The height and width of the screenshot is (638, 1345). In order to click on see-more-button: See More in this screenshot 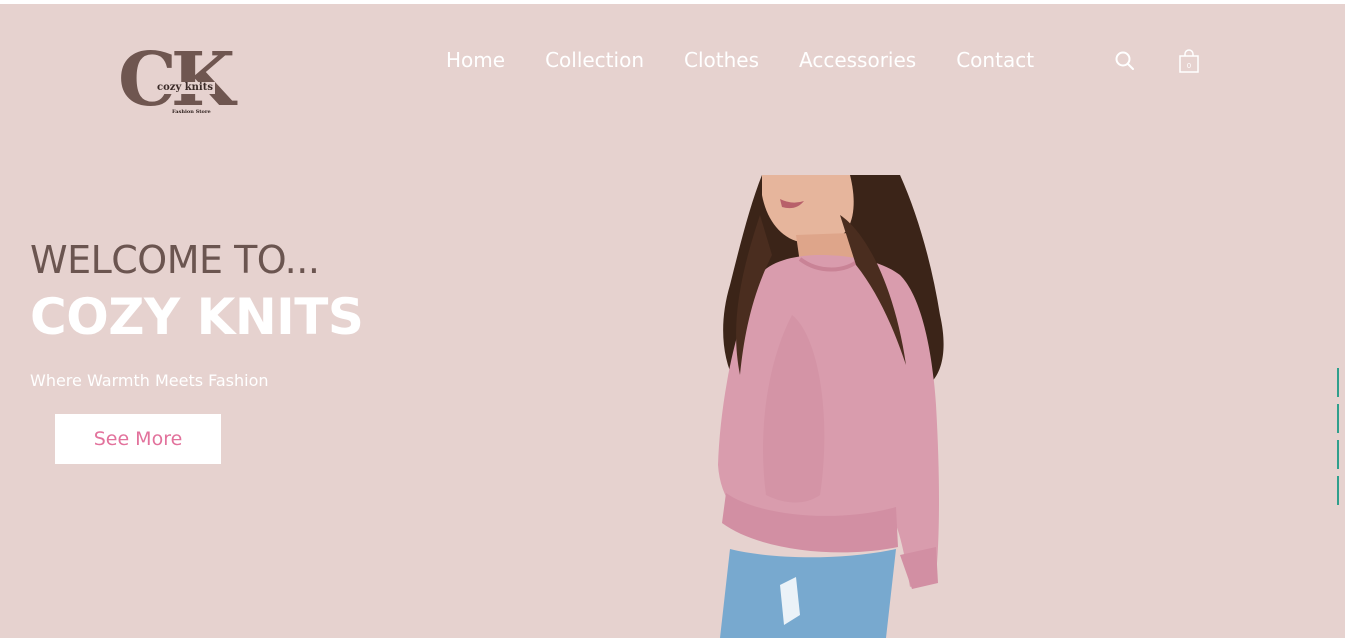, I will do `click(138, 439)`.